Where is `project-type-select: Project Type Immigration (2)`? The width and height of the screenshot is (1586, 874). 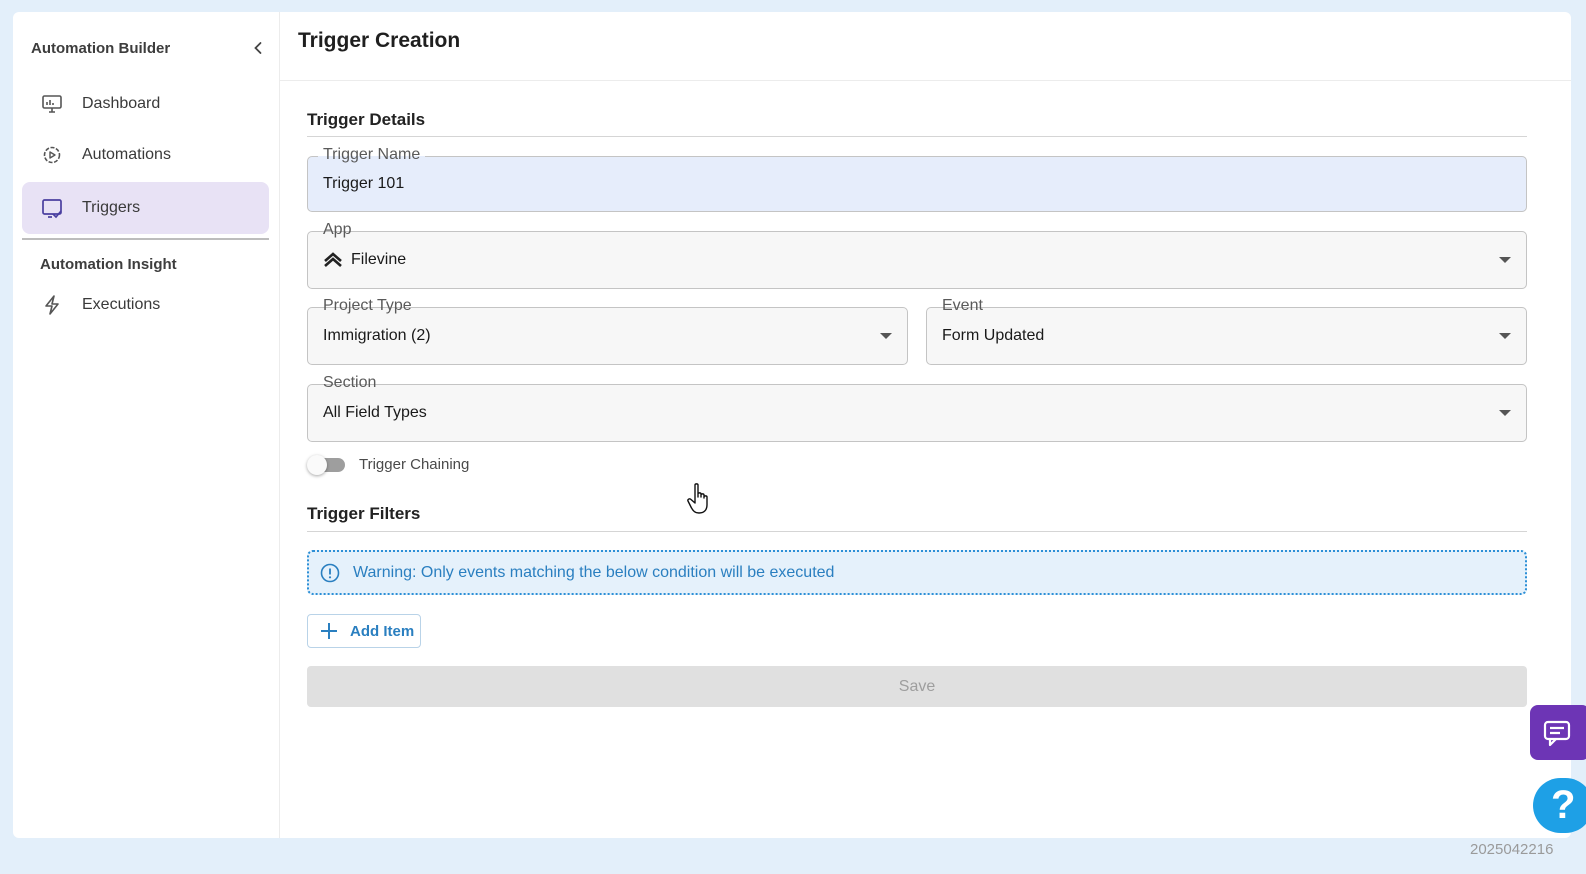
project-type-select: Project Type Immigration (2) is located at coordinates (607, 330).